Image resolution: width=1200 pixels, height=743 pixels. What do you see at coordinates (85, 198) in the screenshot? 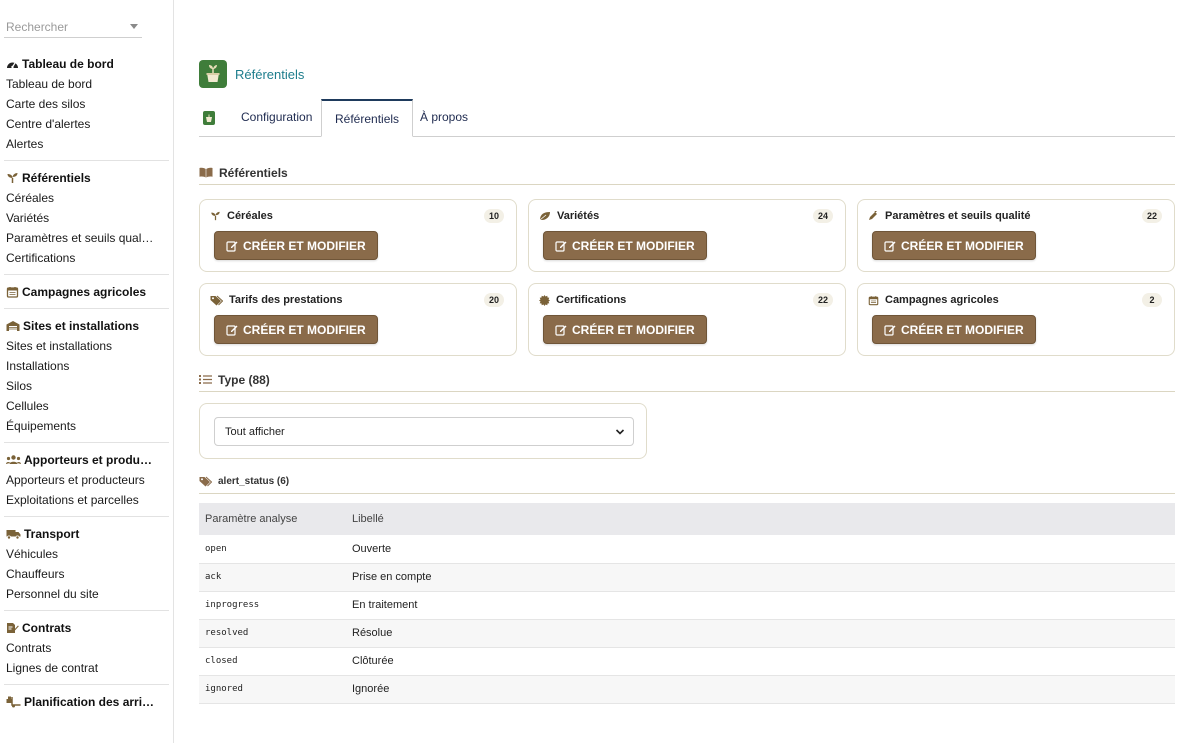
I see `sidebar-item: Céréales` at bounding box center [85, 198].